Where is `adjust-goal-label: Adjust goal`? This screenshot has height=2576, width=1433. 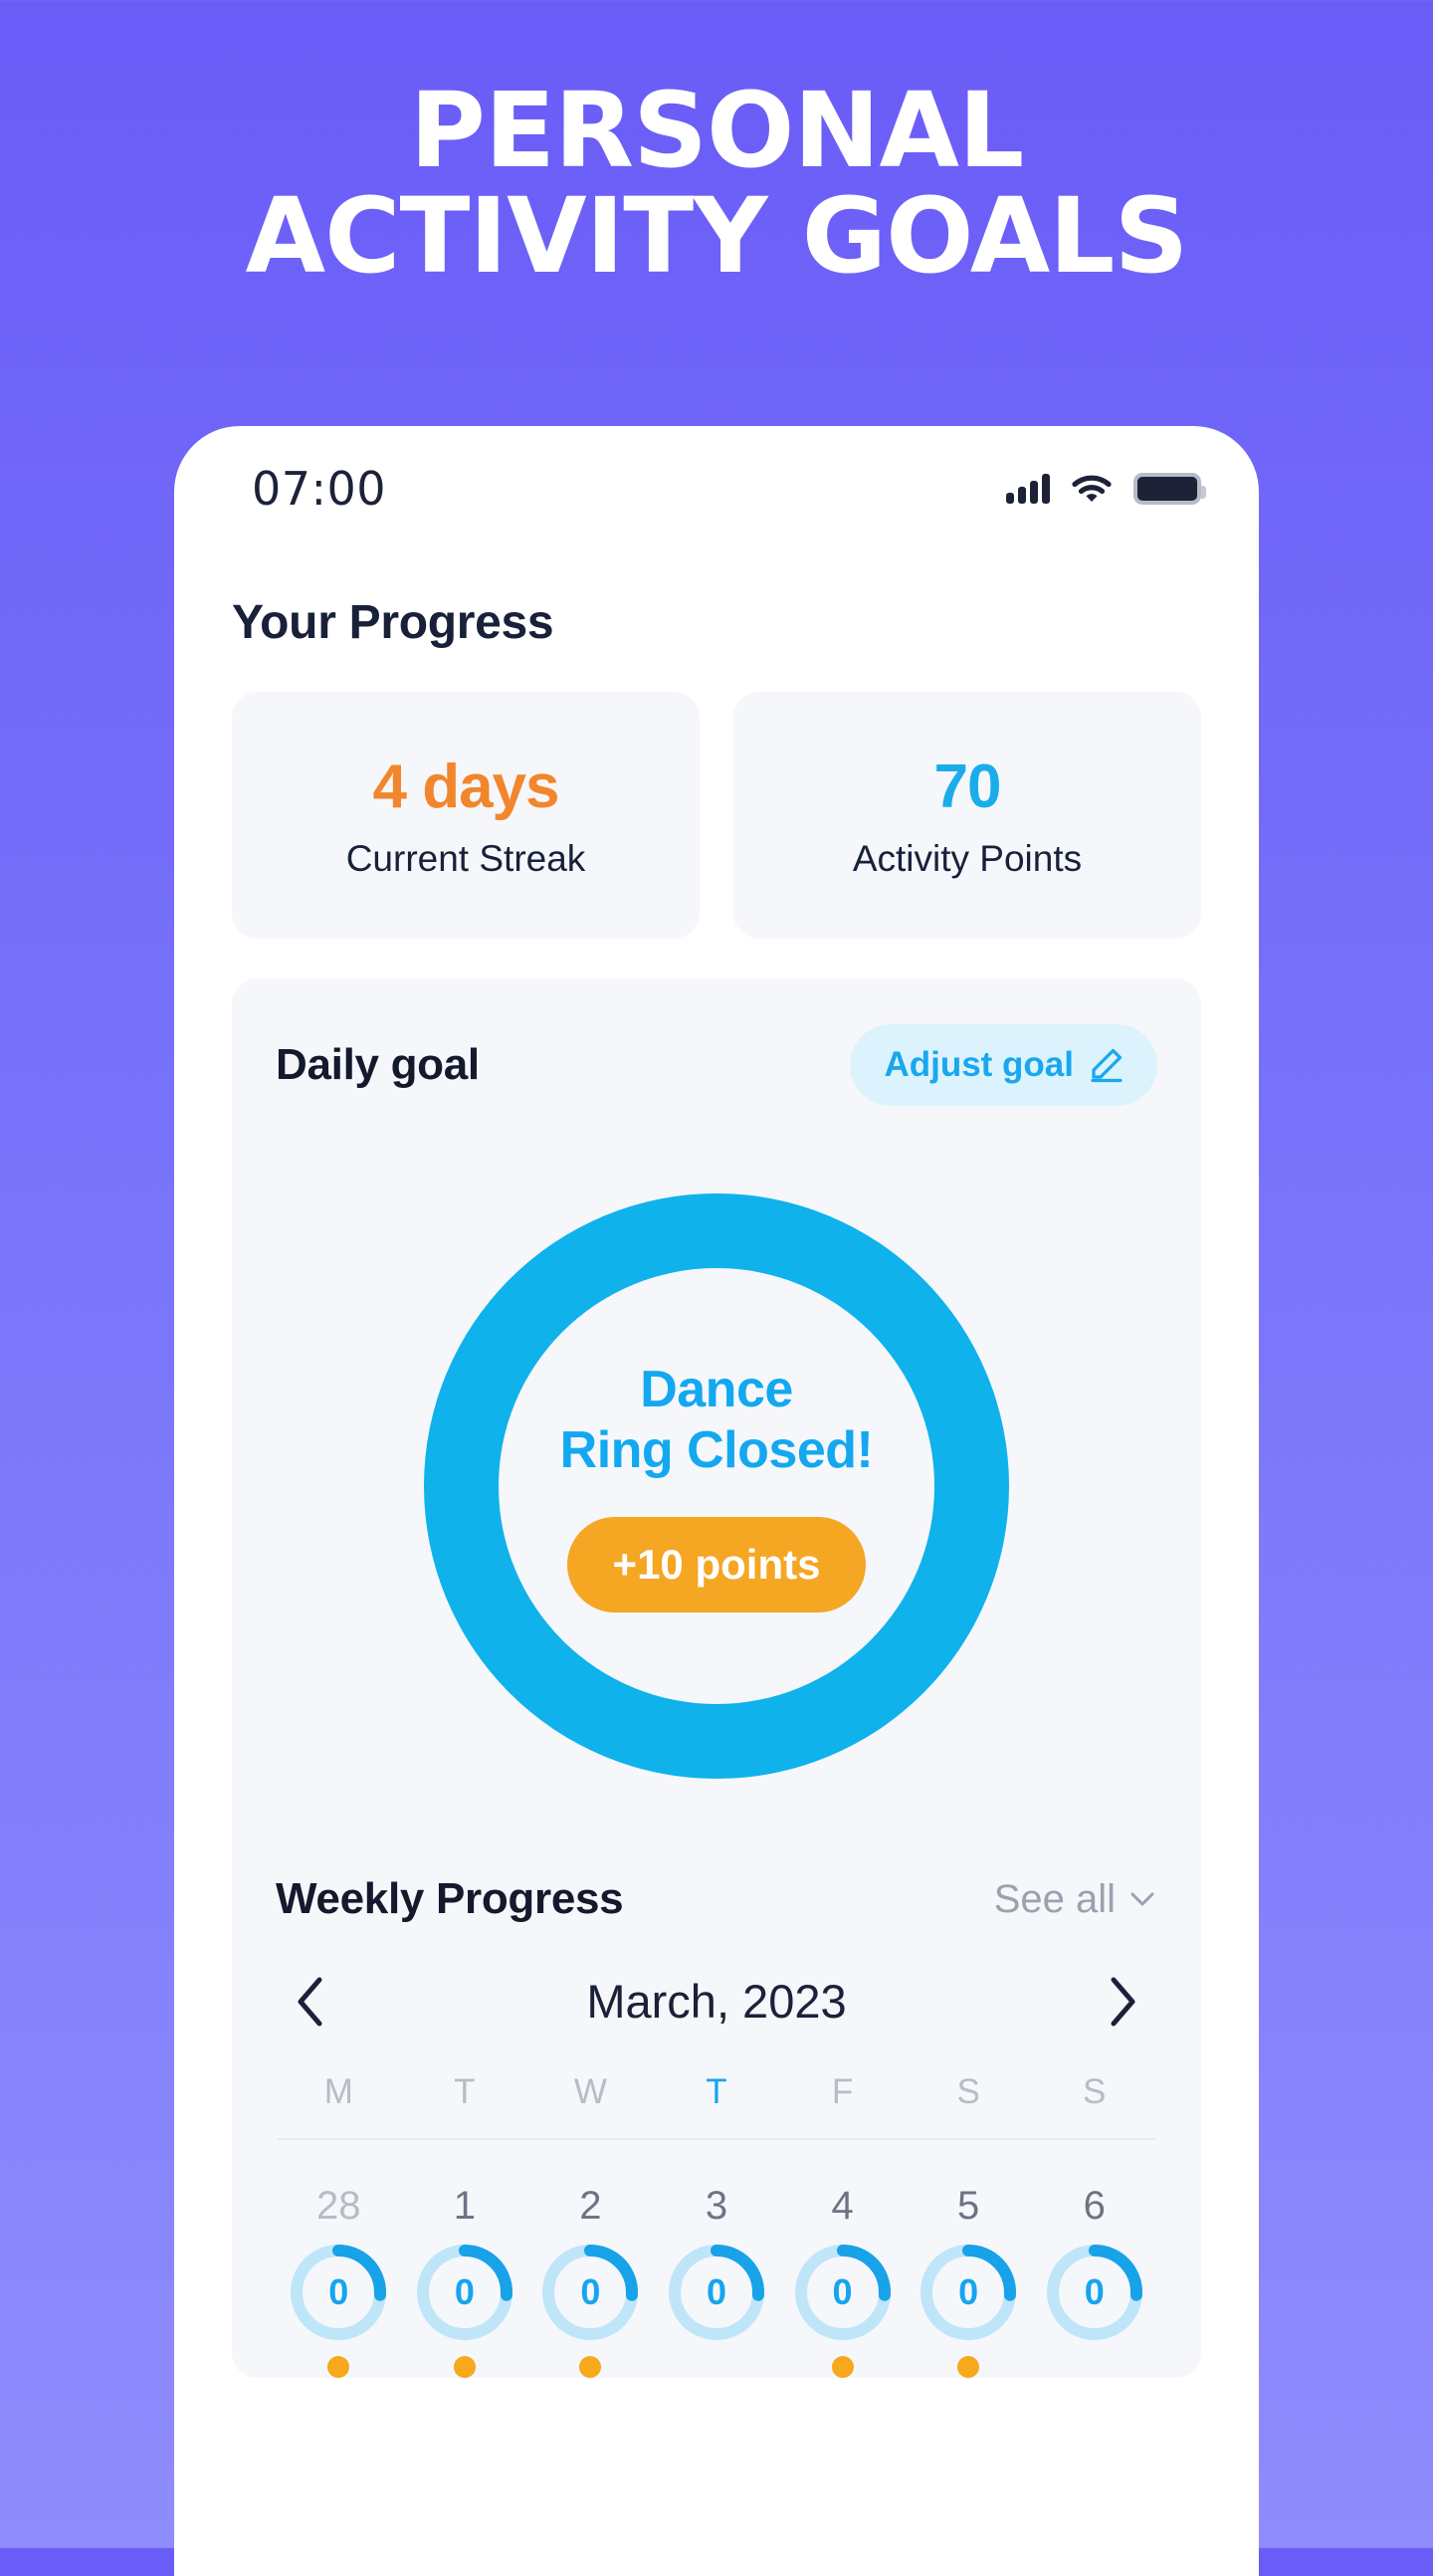 adjust-goal-label: Adjust goal is located at coordinates (979, 1064).